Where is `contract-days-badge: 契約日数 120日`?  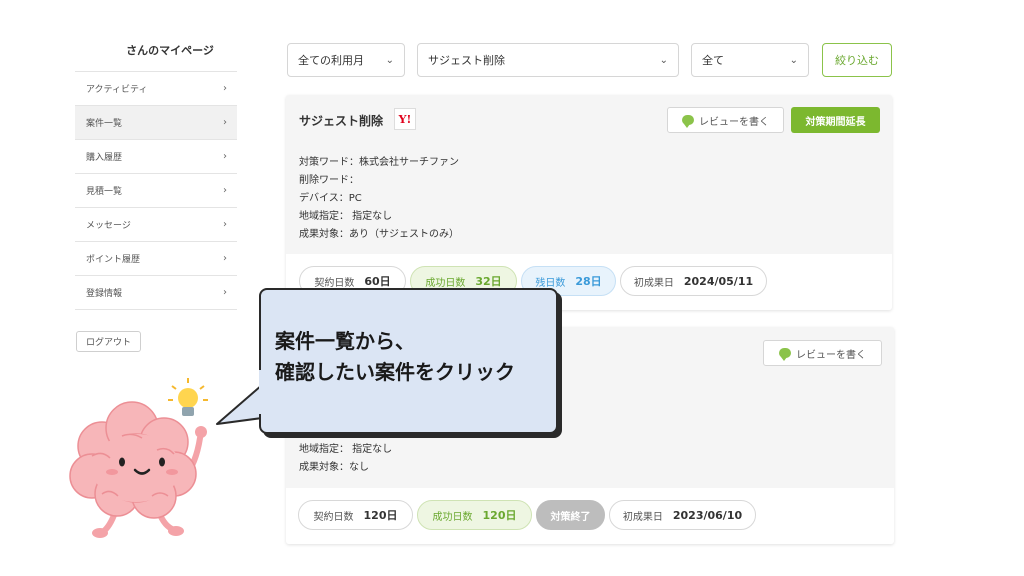
contract-days-badge: 契約日数 120日 is located at coordinates (355, 515).